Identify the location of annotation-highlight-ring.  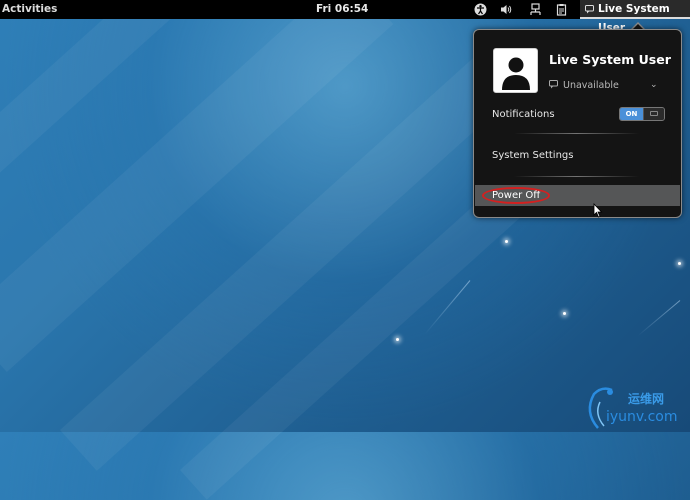
(516, 195).